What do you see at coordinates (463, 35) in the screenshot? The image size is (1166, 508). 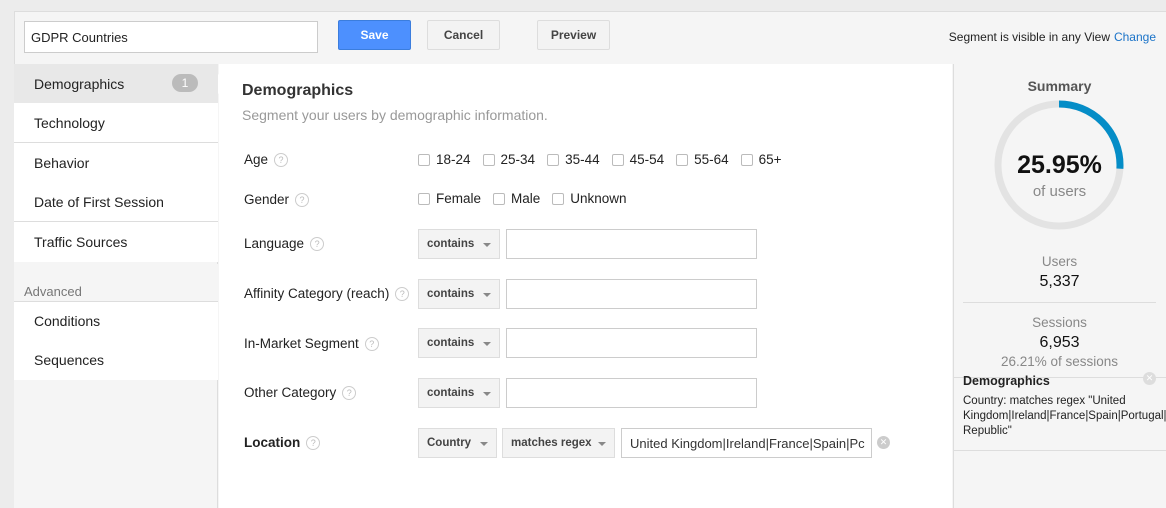 I see `cancel-button: Cancel` at bounding box center [463, 35].